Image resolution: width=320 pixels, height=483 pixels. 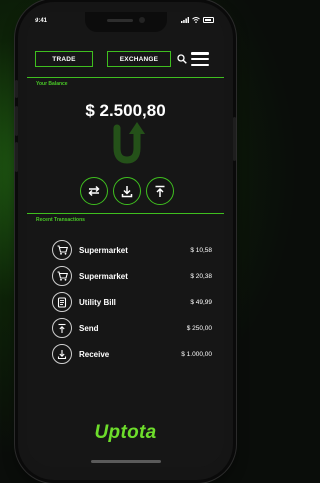 I want to click on power-button, so click(x=234, y=139).